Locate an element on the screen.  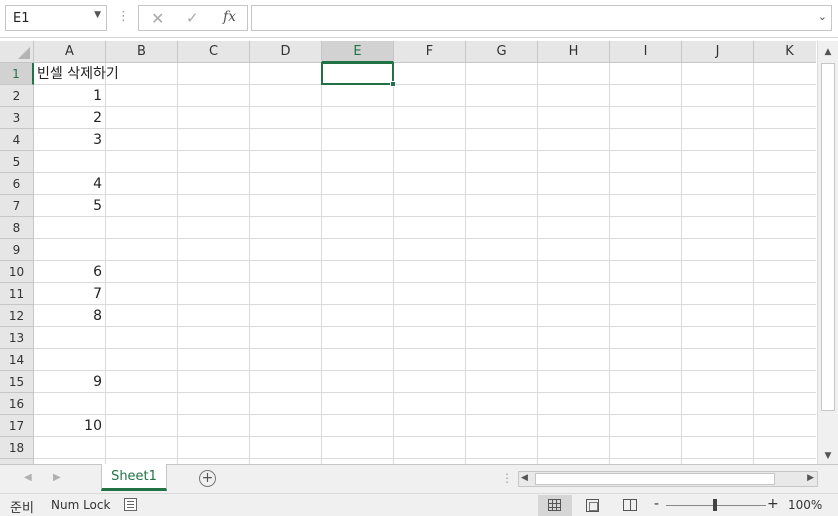
cell-a7: 5 is located at coordinates (70, 206).